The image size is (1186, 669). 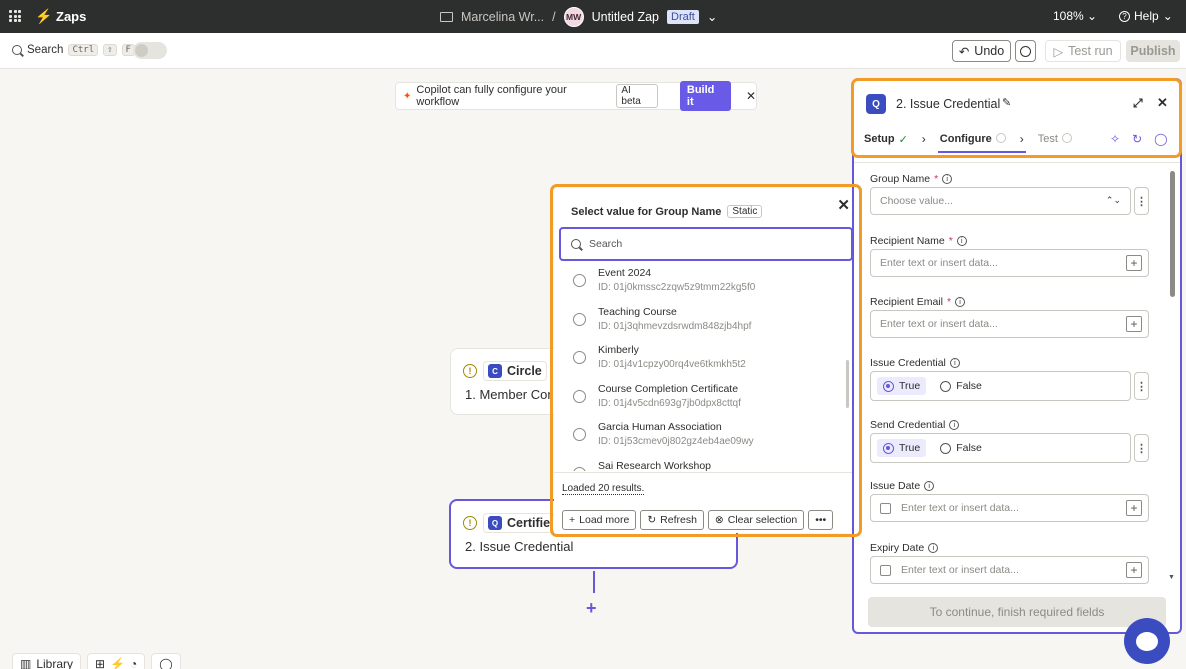 What do you see at coordinates (946, 448) in the screenshot?
I see `radio-icon` at bounding box center [946, 448].